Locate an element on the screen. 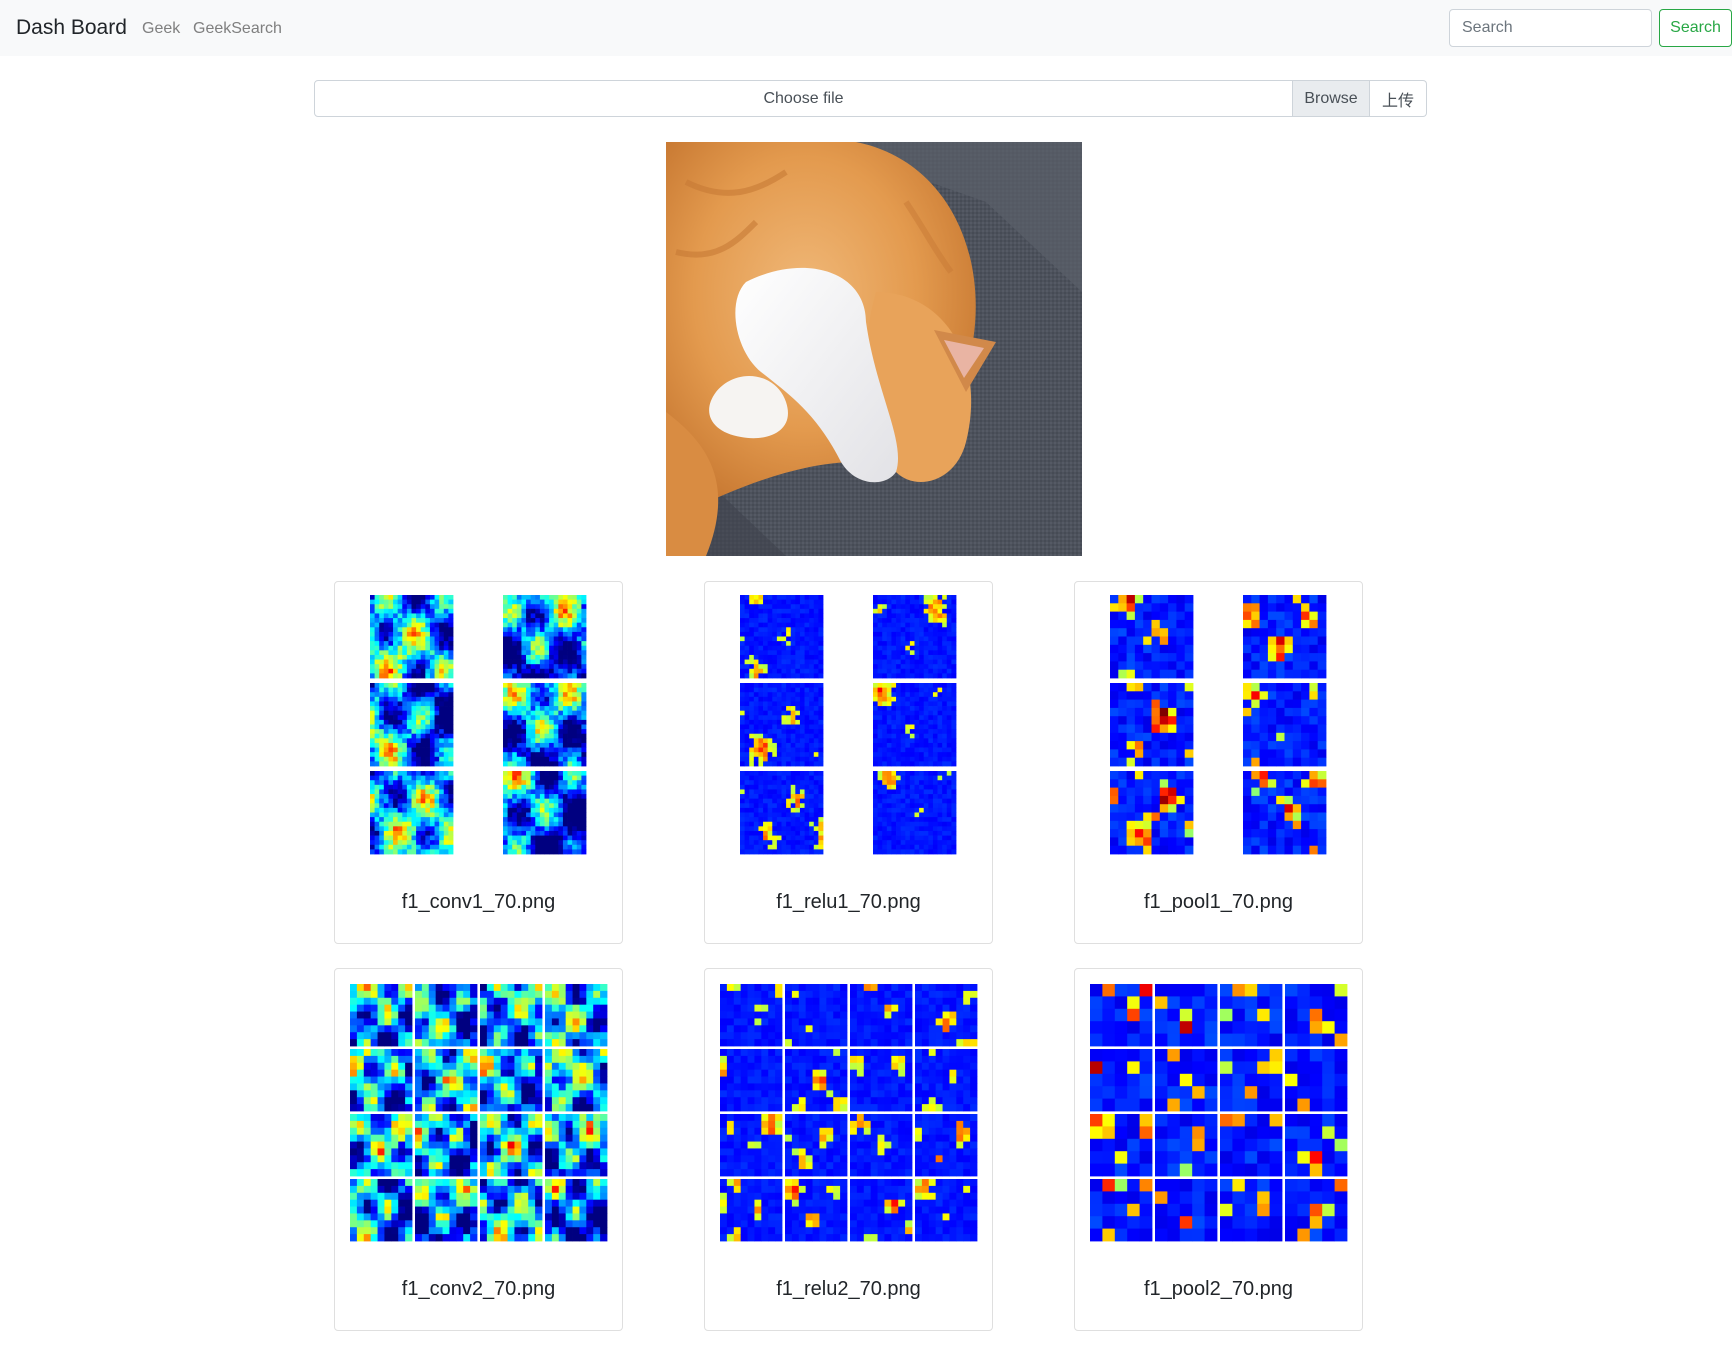 The image size is (1732, 1355). brand-link: Dash Board is located at coordinates (71, 28).